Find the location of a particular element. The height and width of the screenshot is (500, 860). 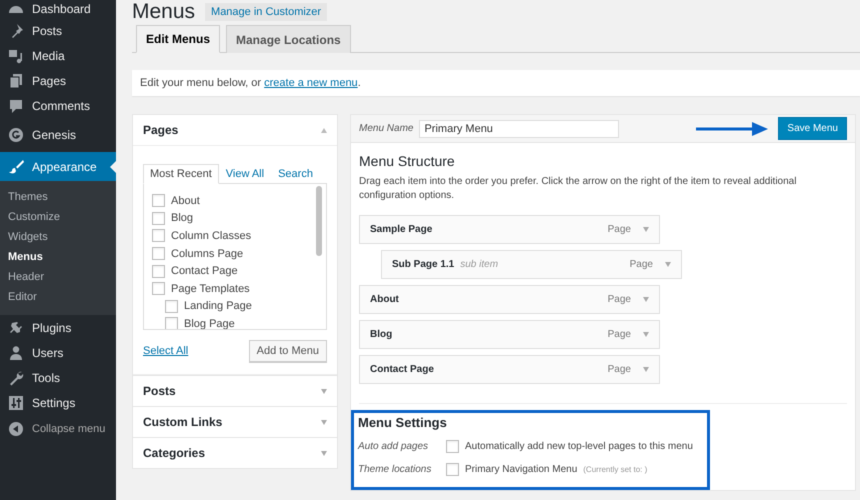

submenu-item: Menus is located at coordinates (58, 257).